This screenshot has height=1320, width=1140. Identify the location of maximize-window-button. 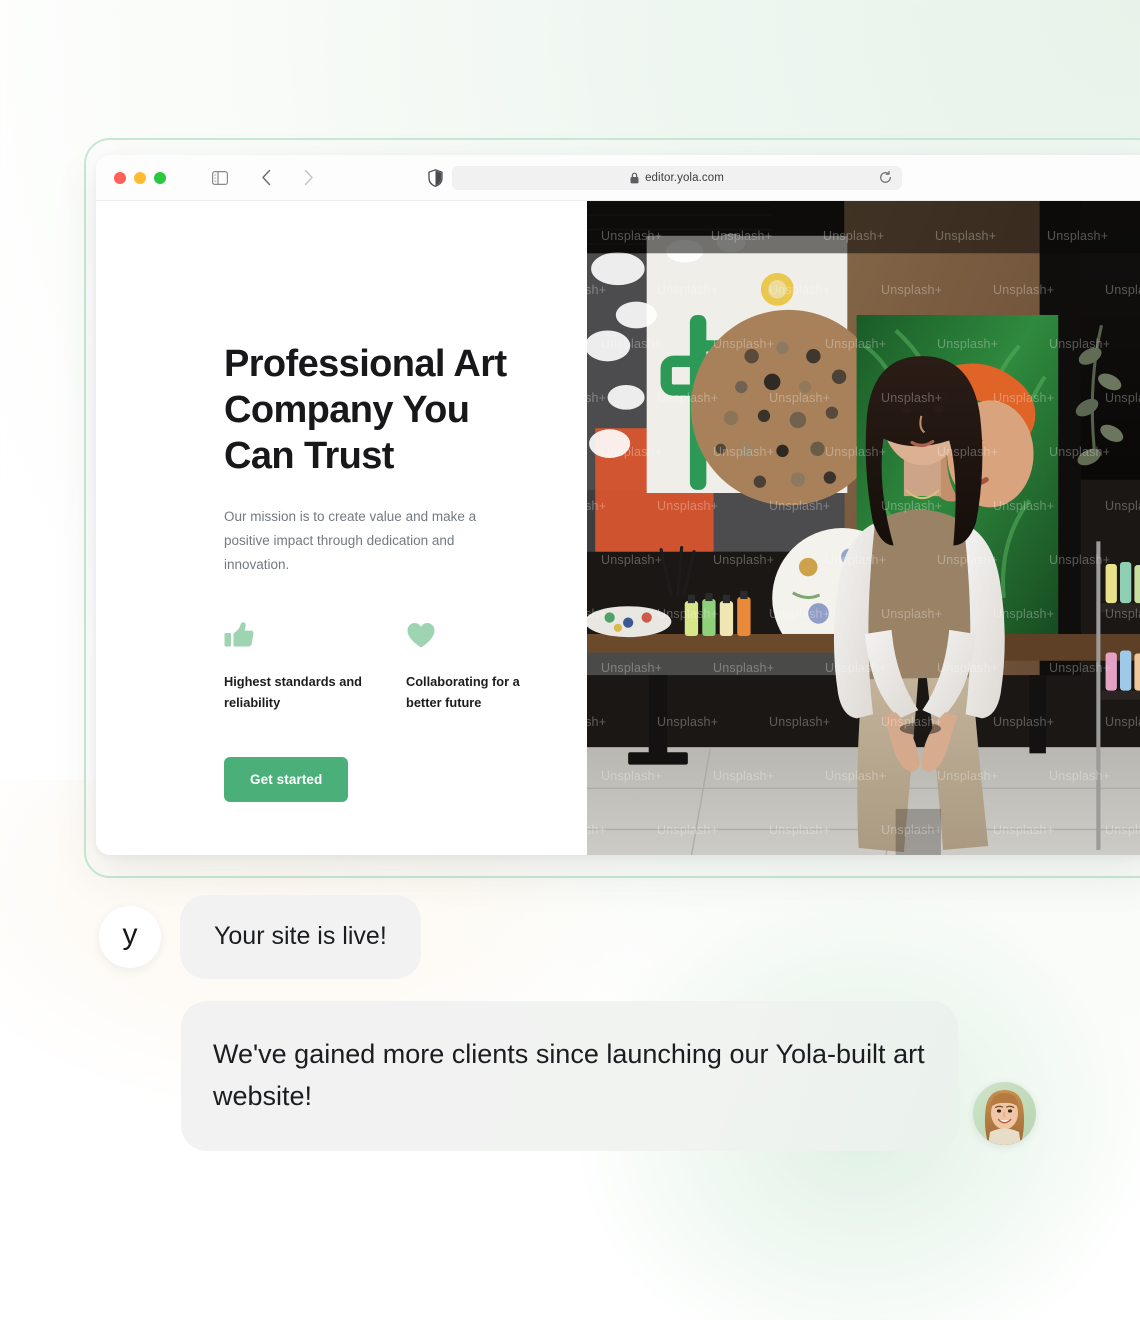
(160, 177).